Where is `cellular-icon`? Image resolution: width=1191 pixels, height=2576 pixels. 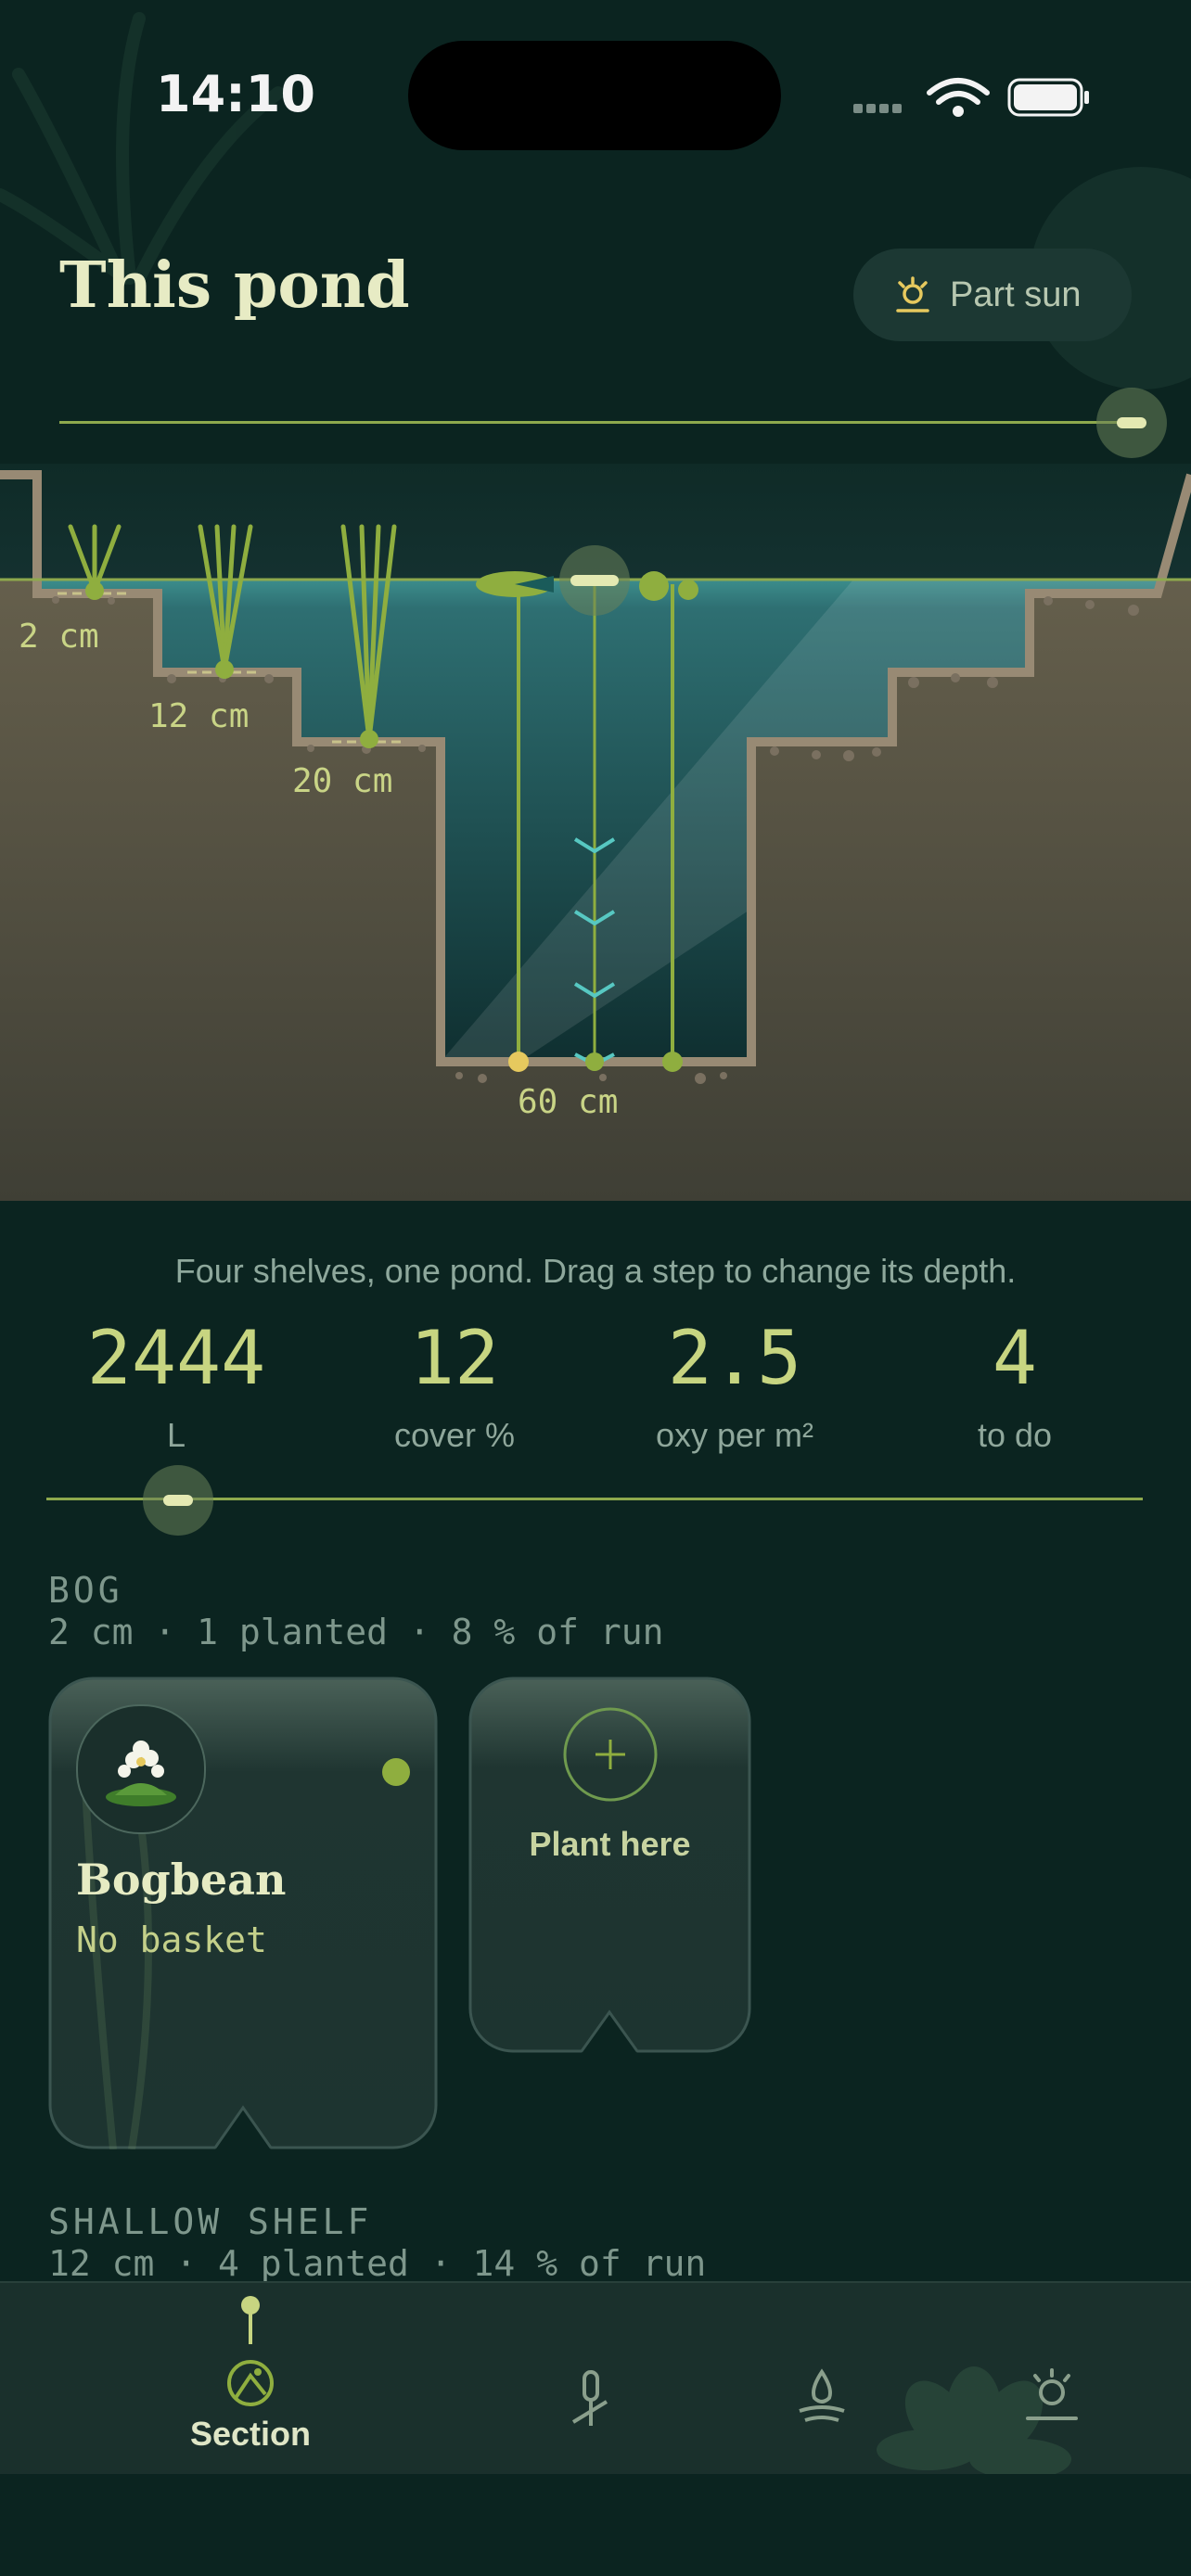
cellular-icon is located at coordinates (877, 108).